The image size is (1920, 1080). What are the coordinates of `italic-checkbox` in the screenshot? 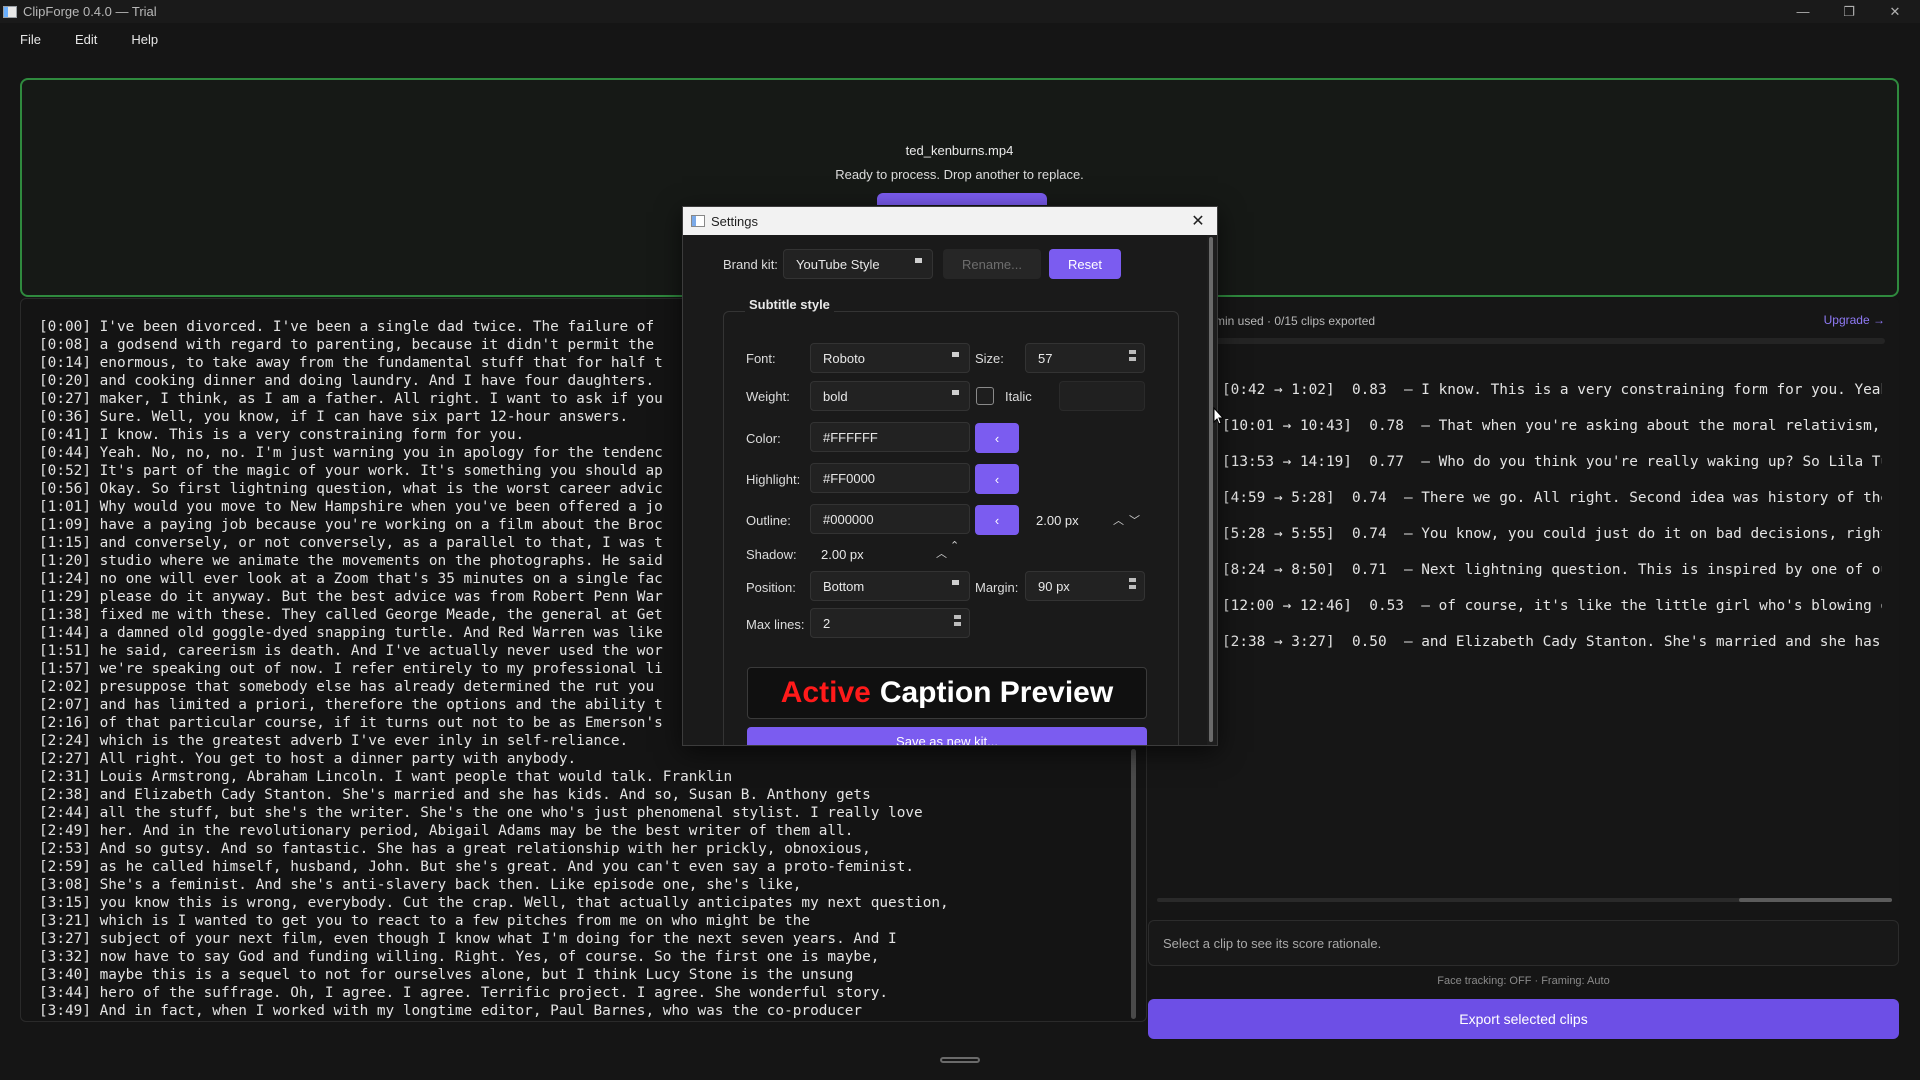 It's located at (985, 396).